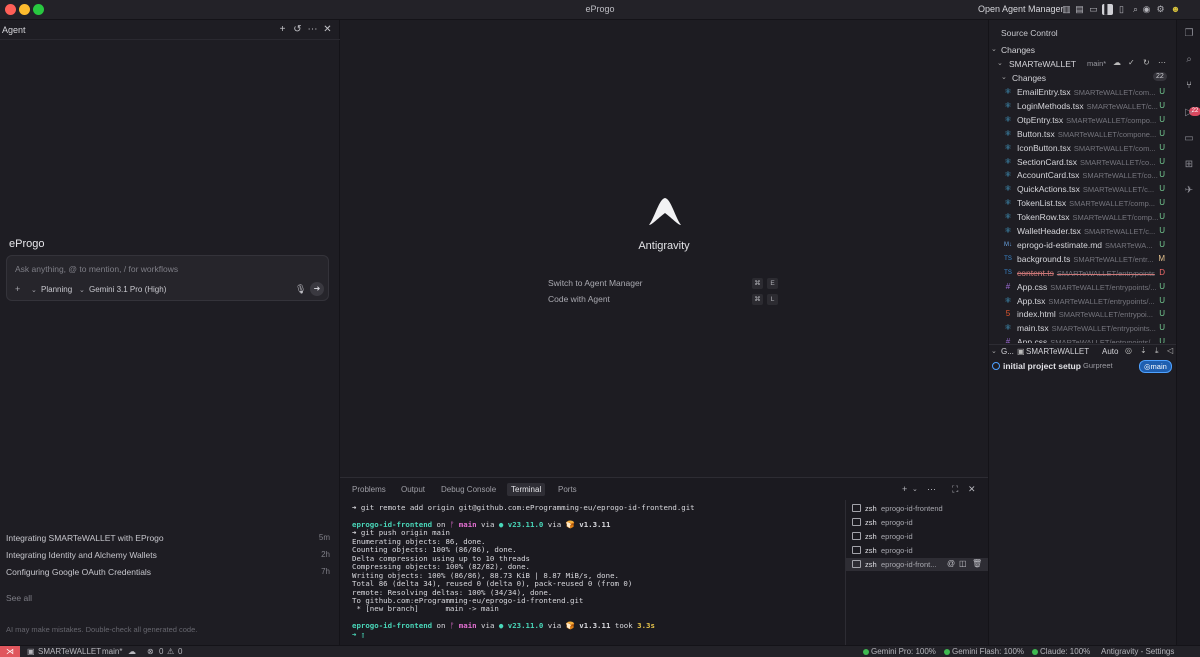  I want to click on explorer-icon: ❐, so click(1189, 34).